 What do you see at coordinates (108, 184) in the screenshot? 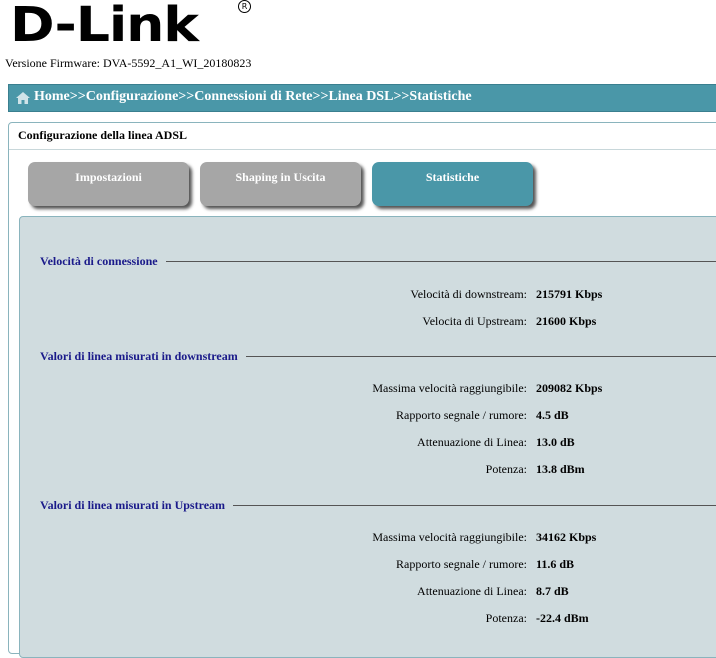
I see `tab-impostazioni: Impostazioni` at bounding box center [108, 184].